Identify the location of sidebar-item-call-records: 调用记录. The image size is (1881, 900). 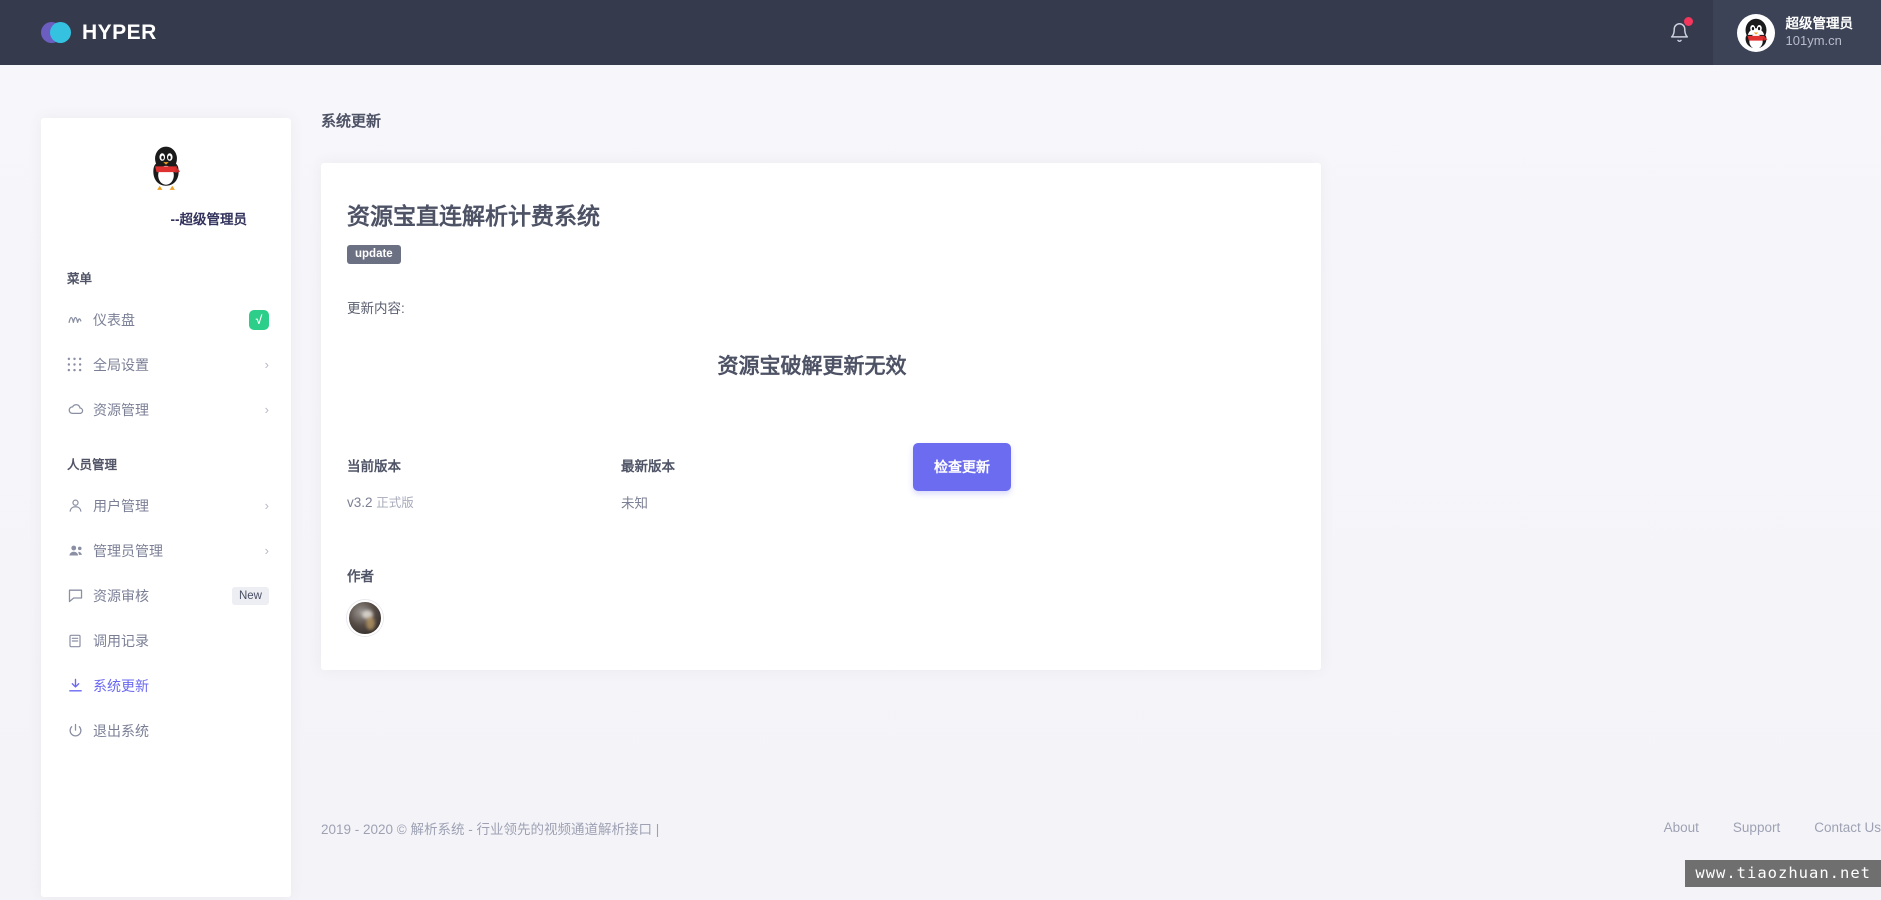
(166, 640).